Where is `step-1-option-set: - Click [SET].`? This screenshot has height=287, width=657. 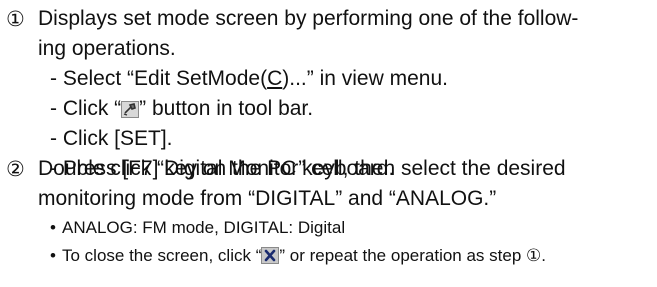
step-1-option-set: - Click [SET]. is located at coordinates (111, 138).